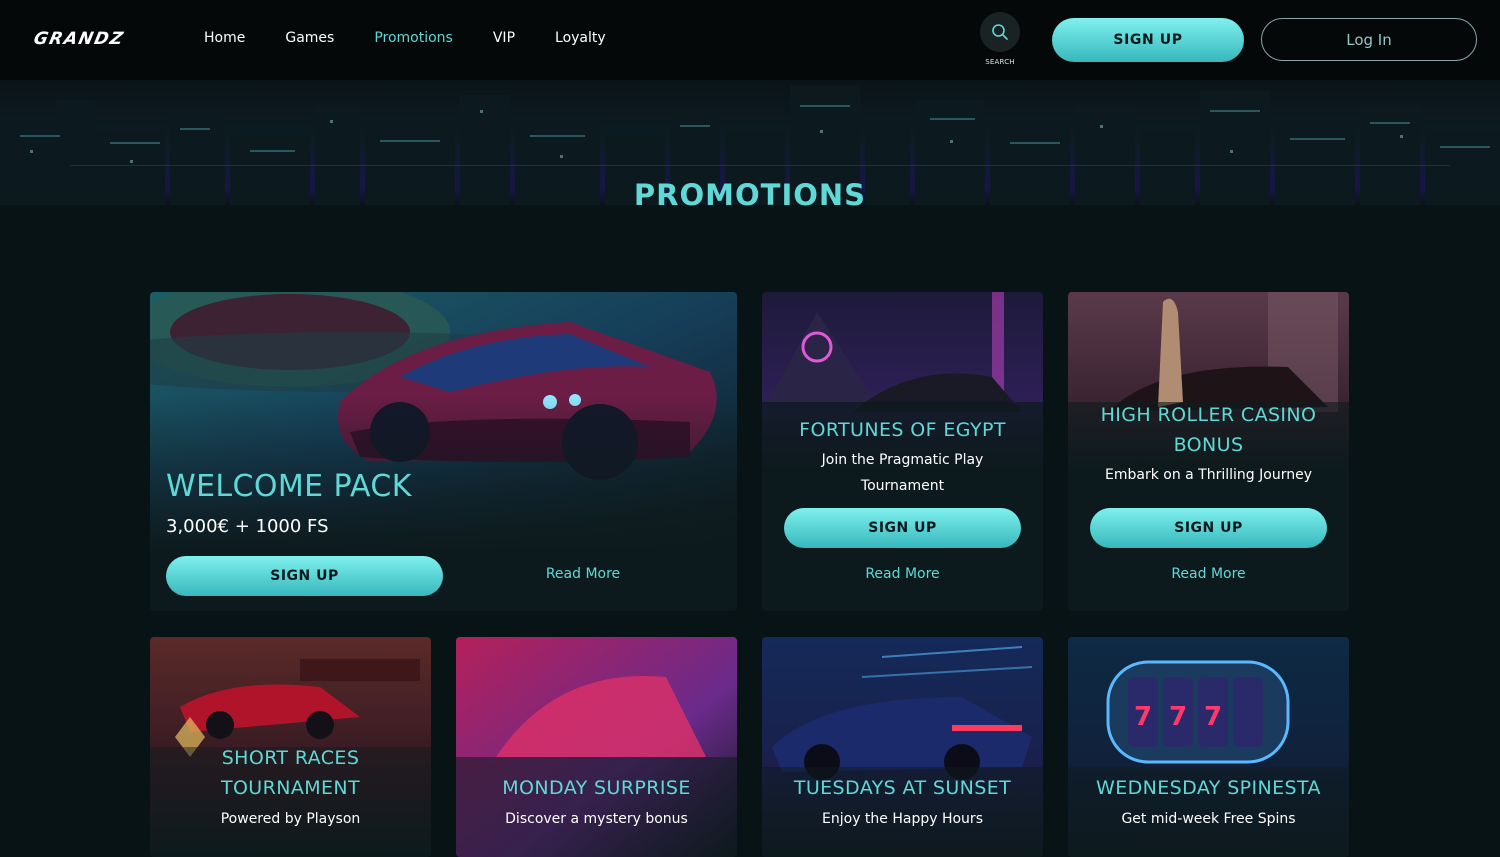  I want to click on promo-image-egypt-pyramid, so click(902, 382).